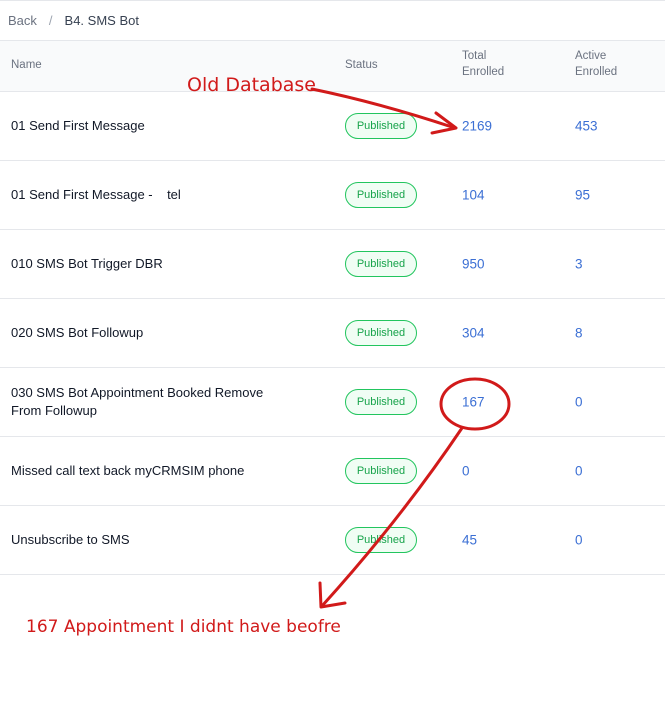  What do you see at coordinates (473, 333) in the screenshot?
I see `total-enrolled-link: 304` at bounding box center [473, 333].